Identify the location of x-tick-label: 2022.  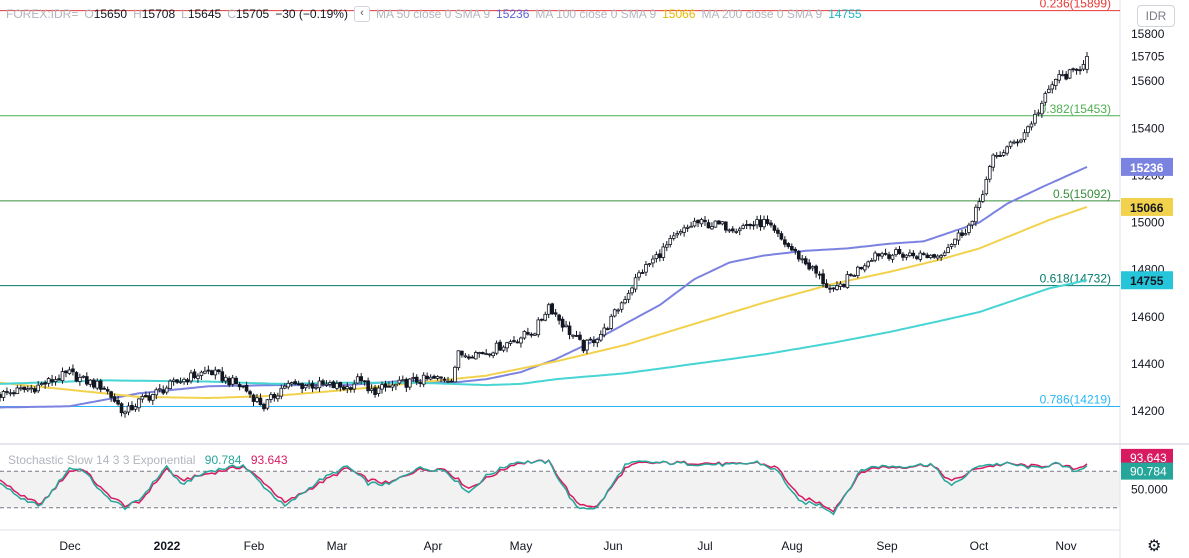
(167, 546).